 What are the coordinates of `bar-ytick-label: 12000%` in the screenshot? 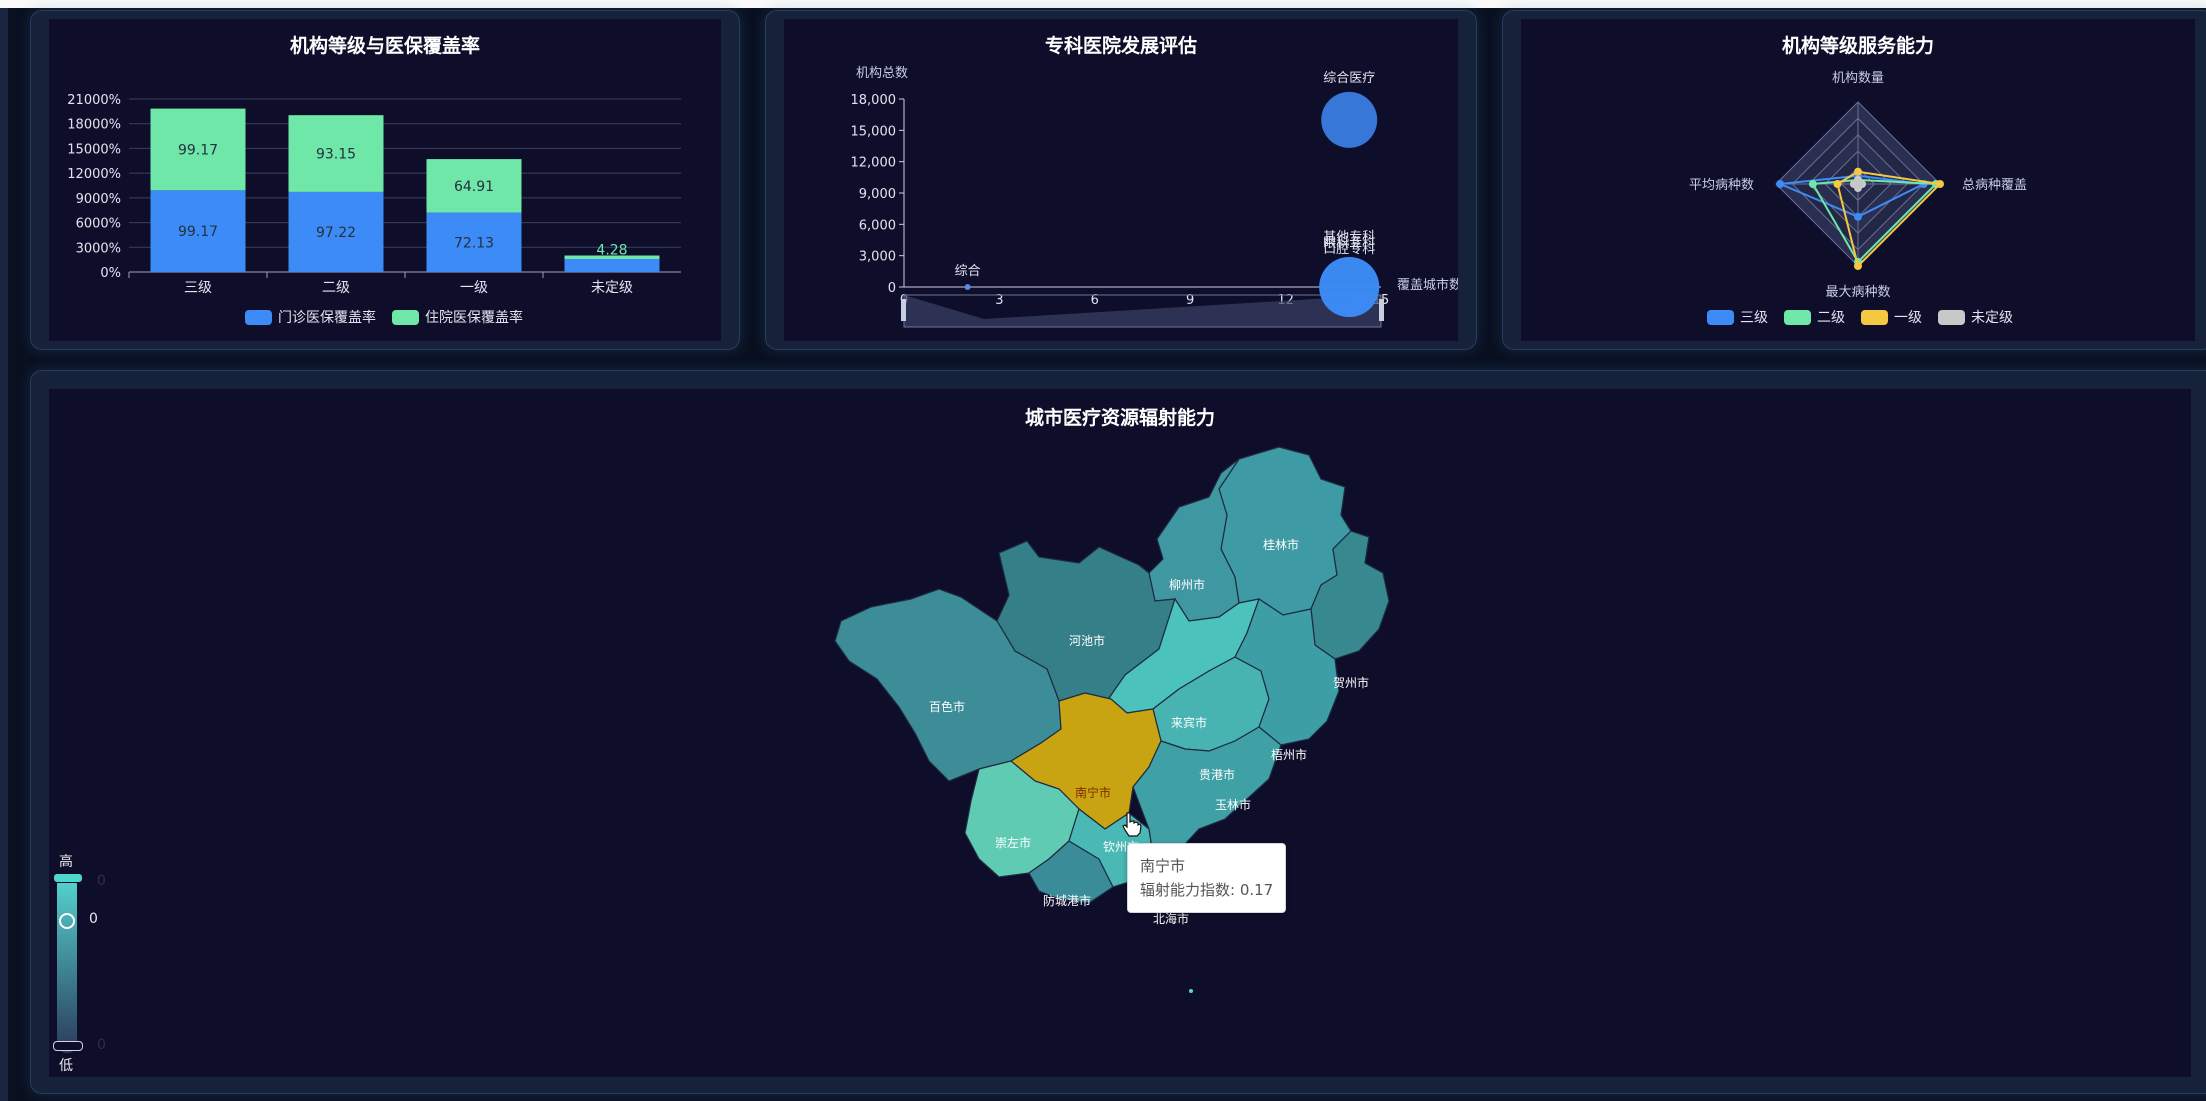 It's located at (94, 174).